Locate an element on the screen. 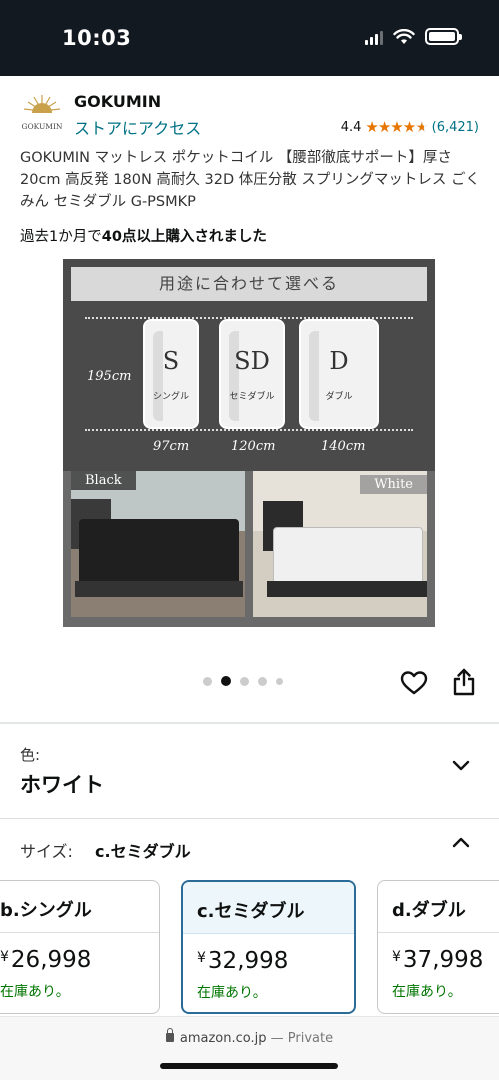 This screenshot has width=499, height=1080. purchase-prefix: 過去1か月で is located at coordinates (61, 237).